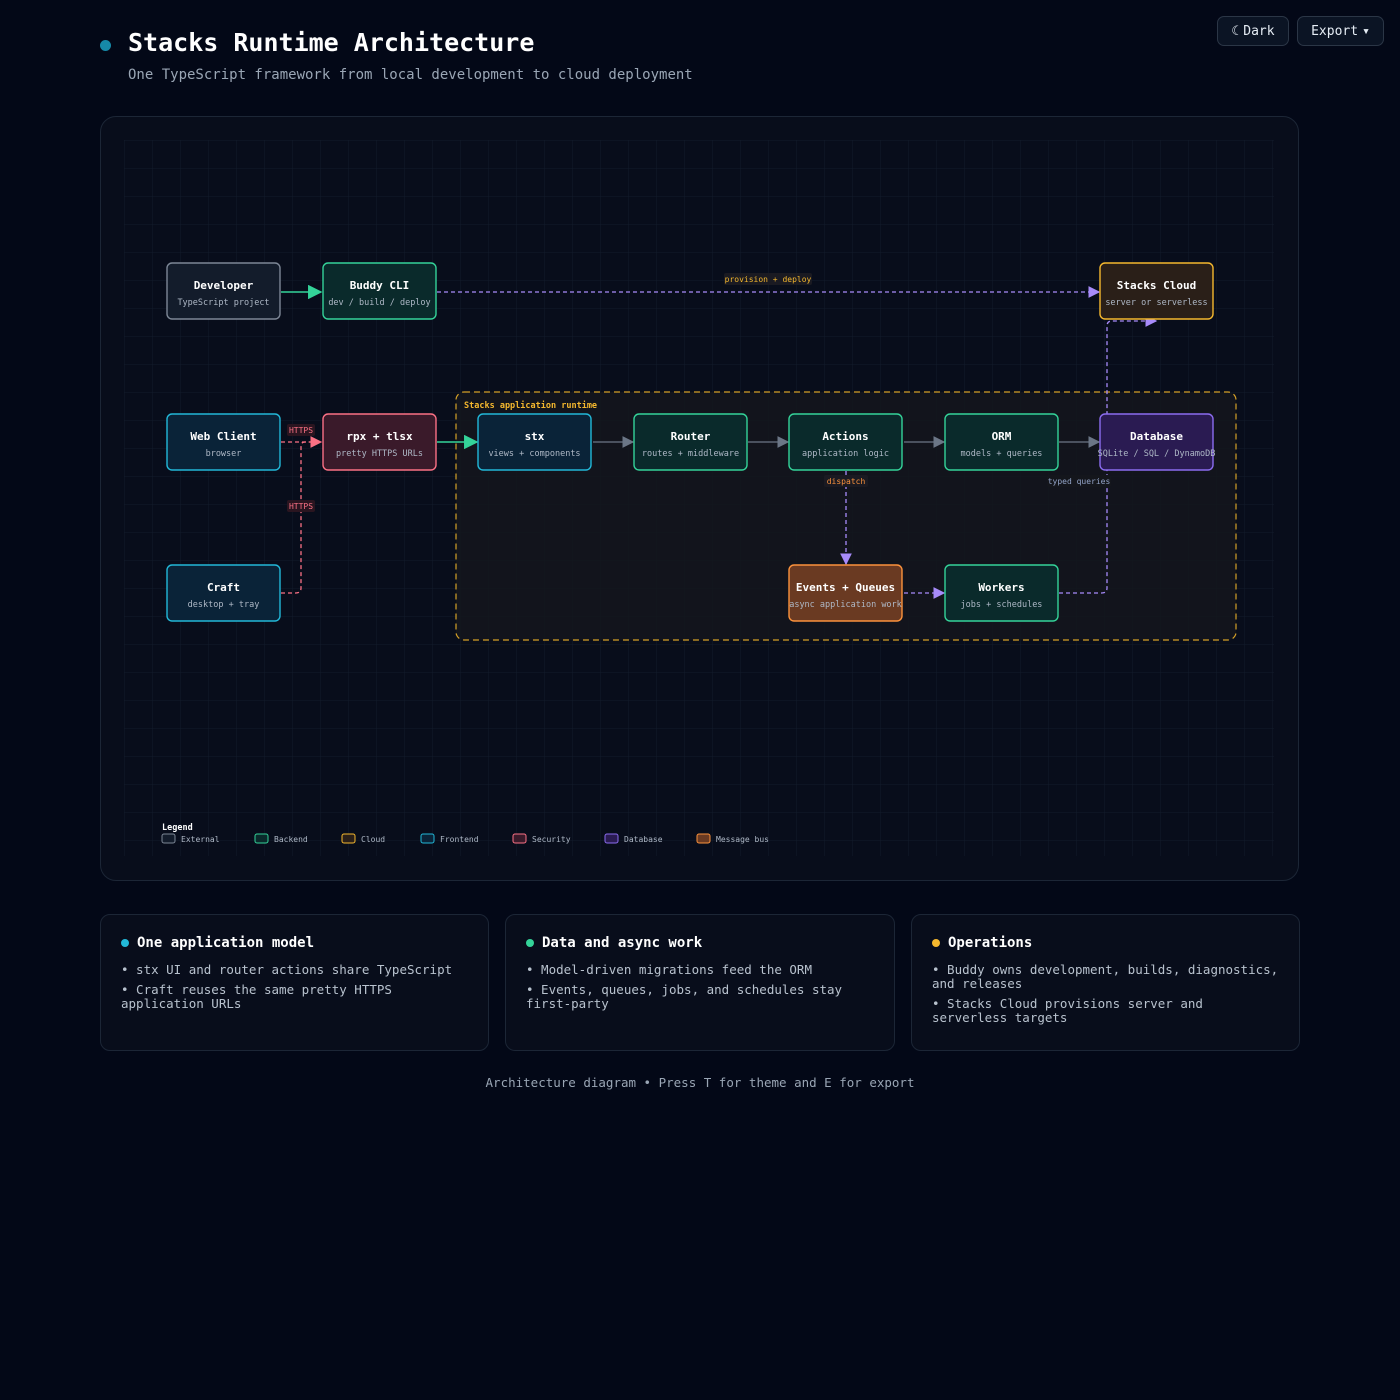  What do you see at coordinates (223, 587) in the screenshot?
I see `node-title: Craft` at bounding box center [223, 587].